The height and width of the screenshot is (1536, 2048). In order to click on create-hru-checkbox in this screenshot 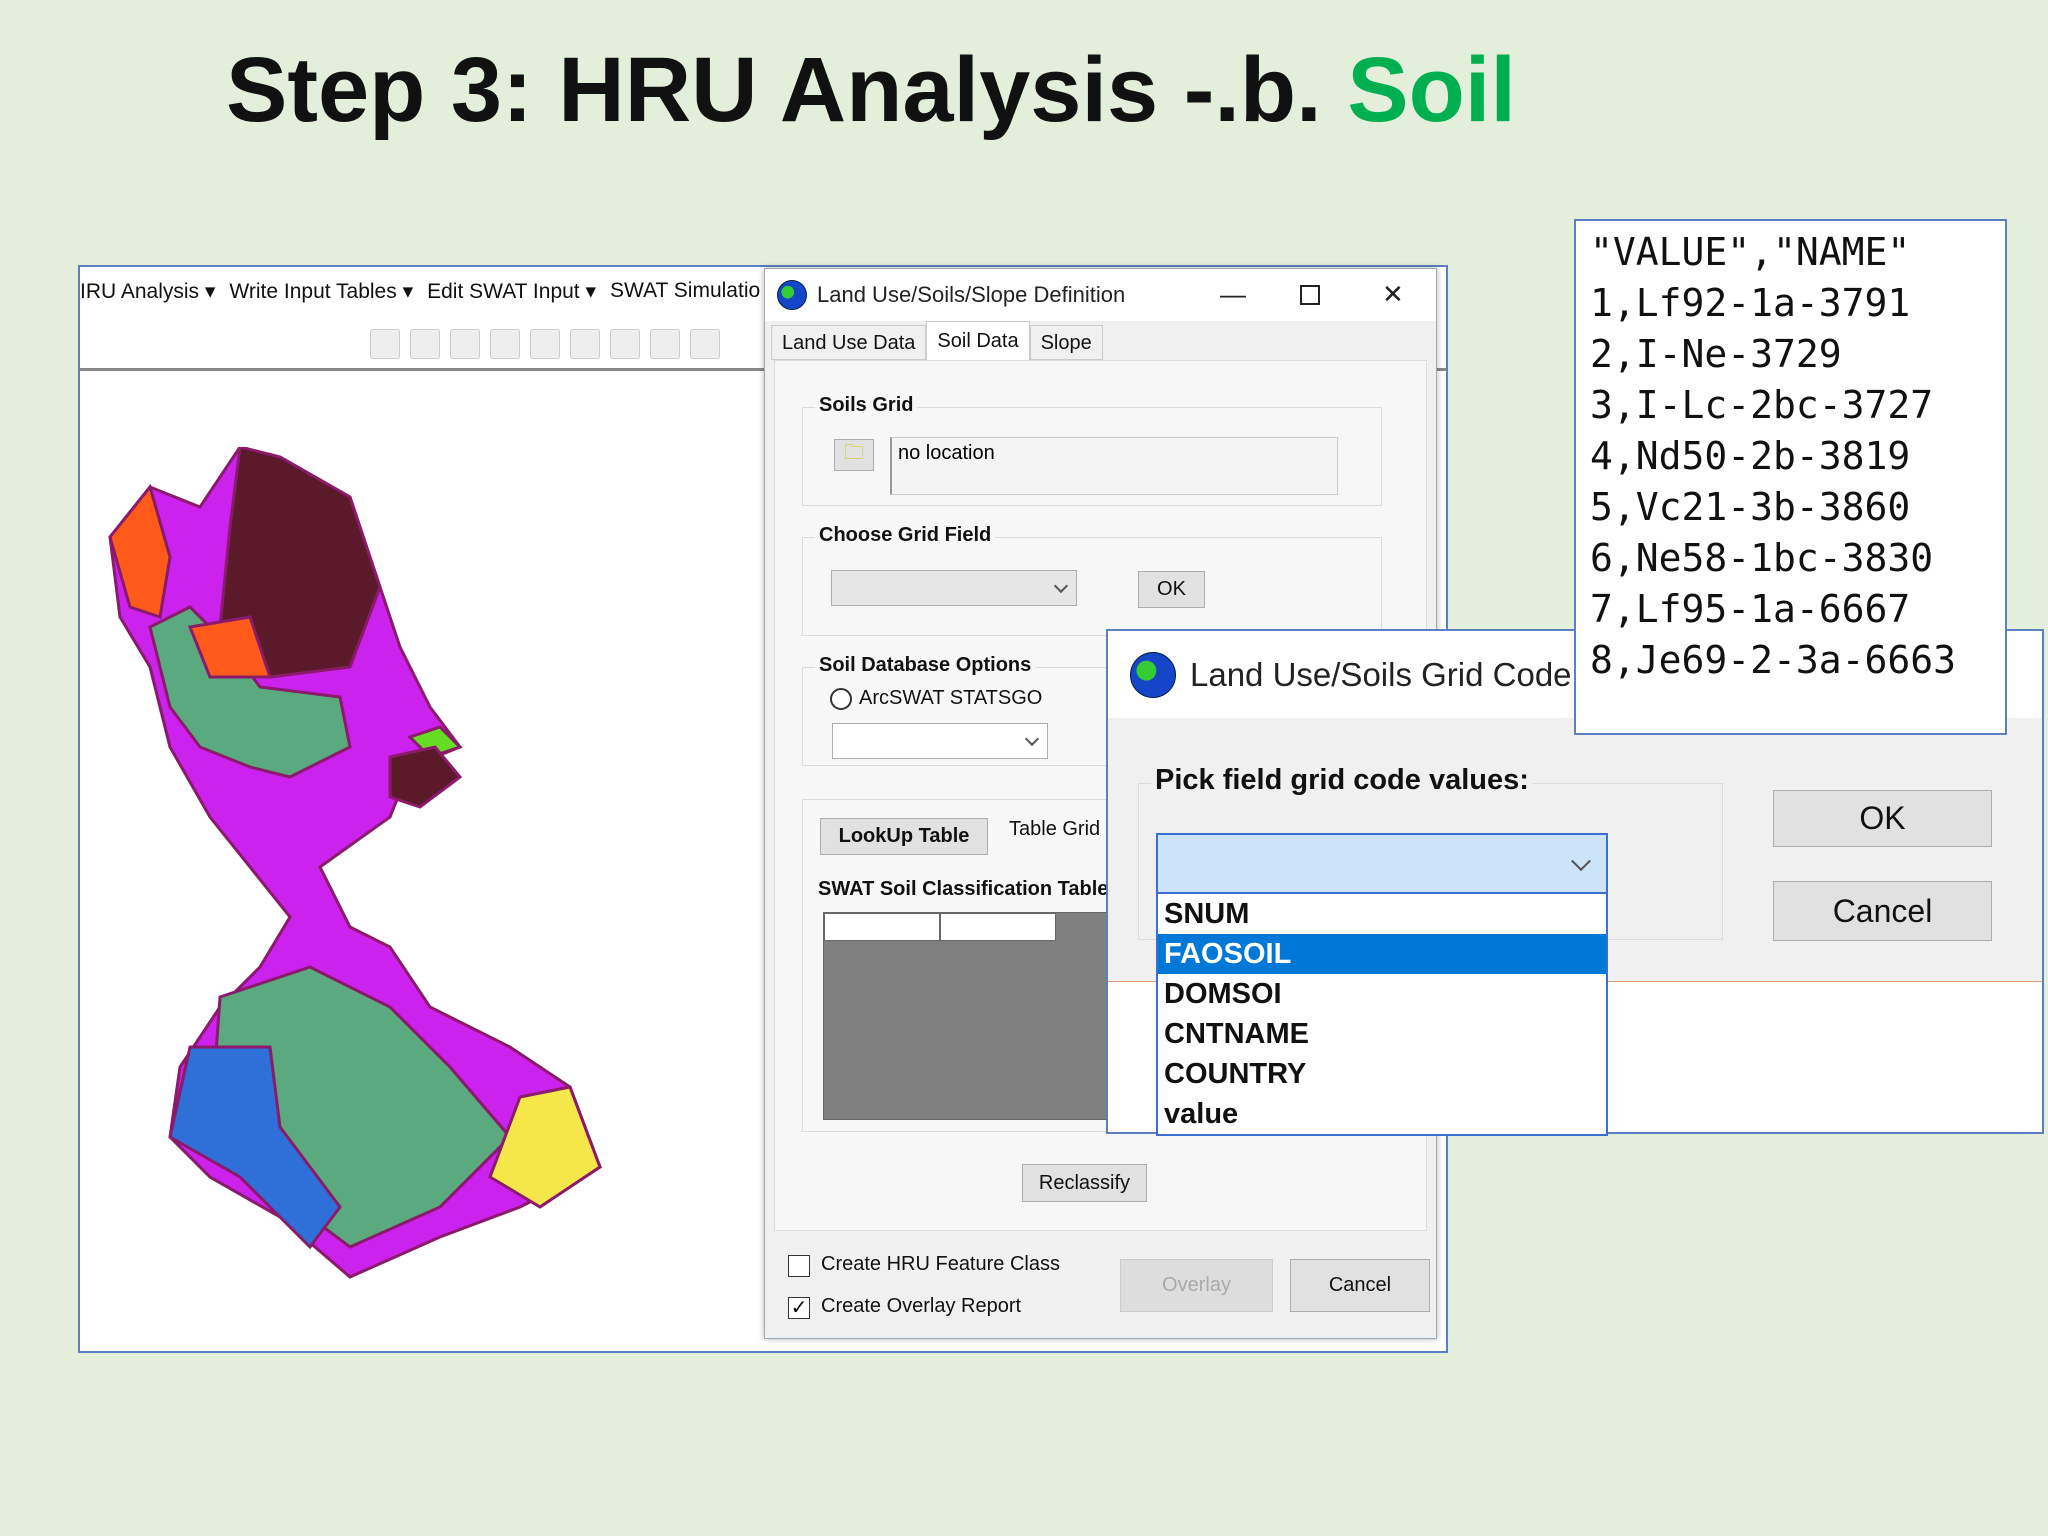, I will do `click(799, 1266)`.